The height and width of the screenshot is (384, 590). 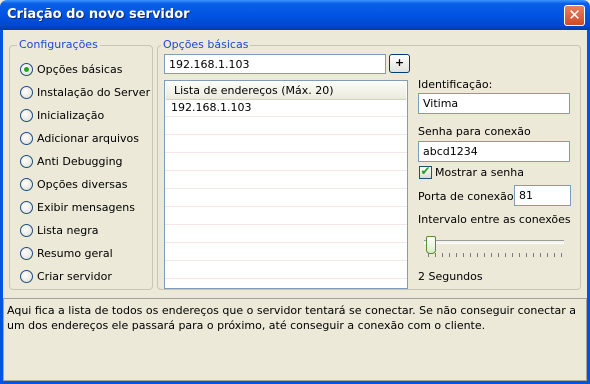 I want to click on check-icon: ✔, so click(x=425, y=171).